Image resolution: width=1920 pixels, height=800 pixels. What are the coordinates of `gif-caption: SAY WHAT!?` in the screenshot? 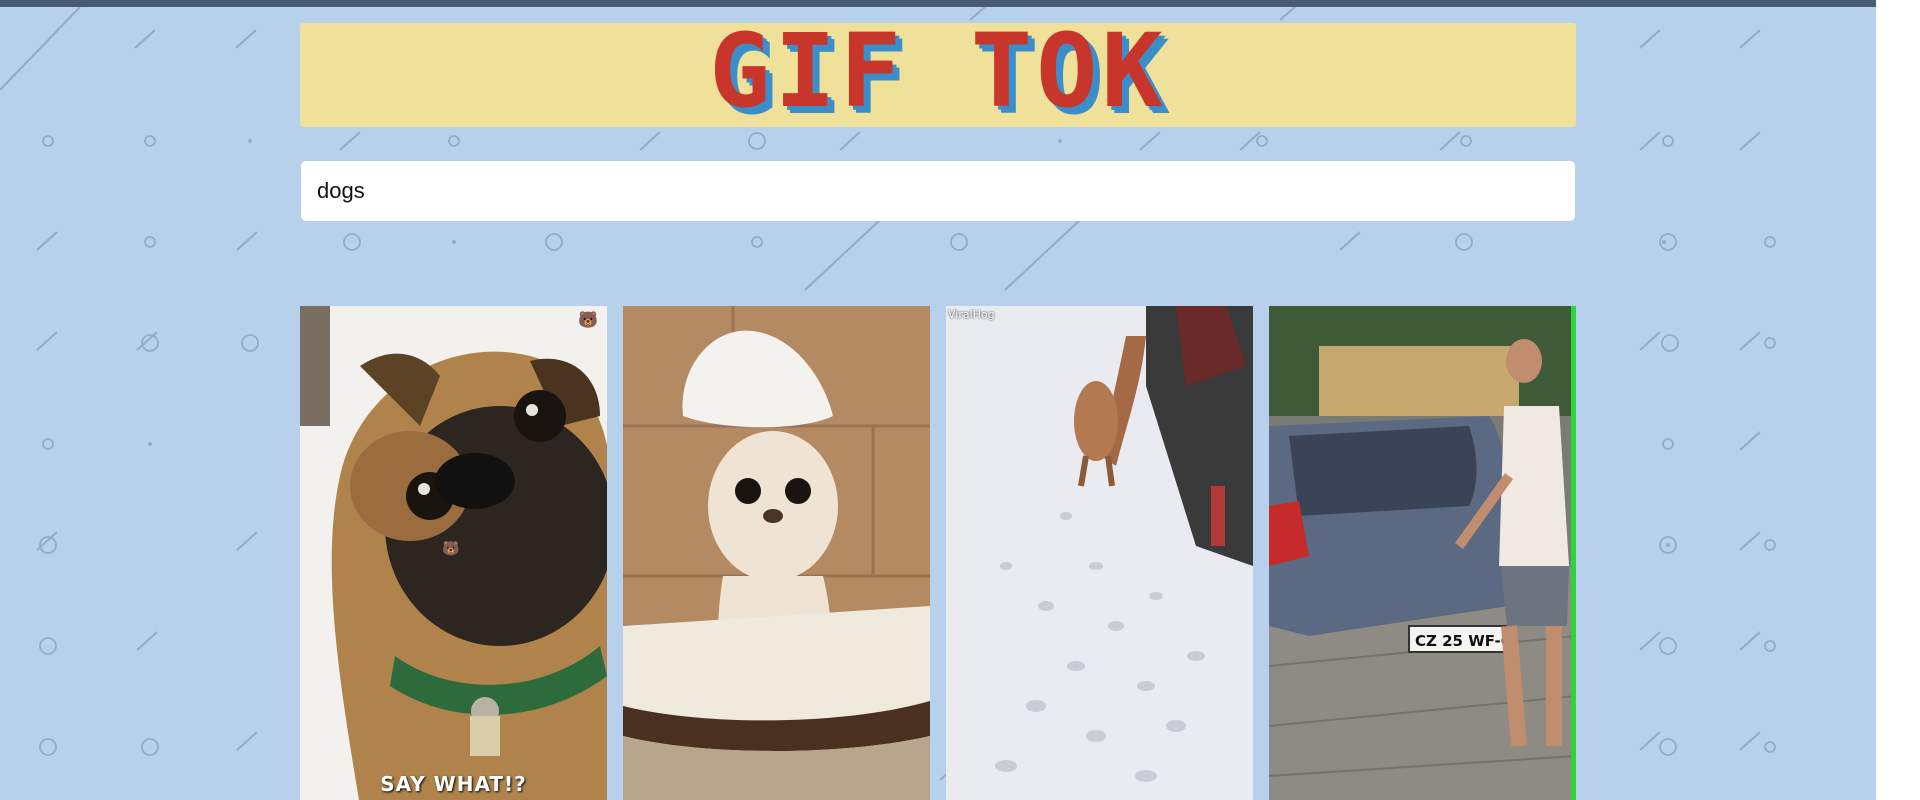 It's located at (453, 784).